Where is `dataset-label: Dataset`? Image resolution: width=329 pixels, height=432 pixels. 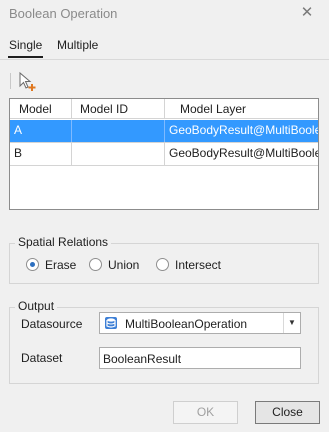 dataset-label: Dataset is located at coordinates (42, 358).